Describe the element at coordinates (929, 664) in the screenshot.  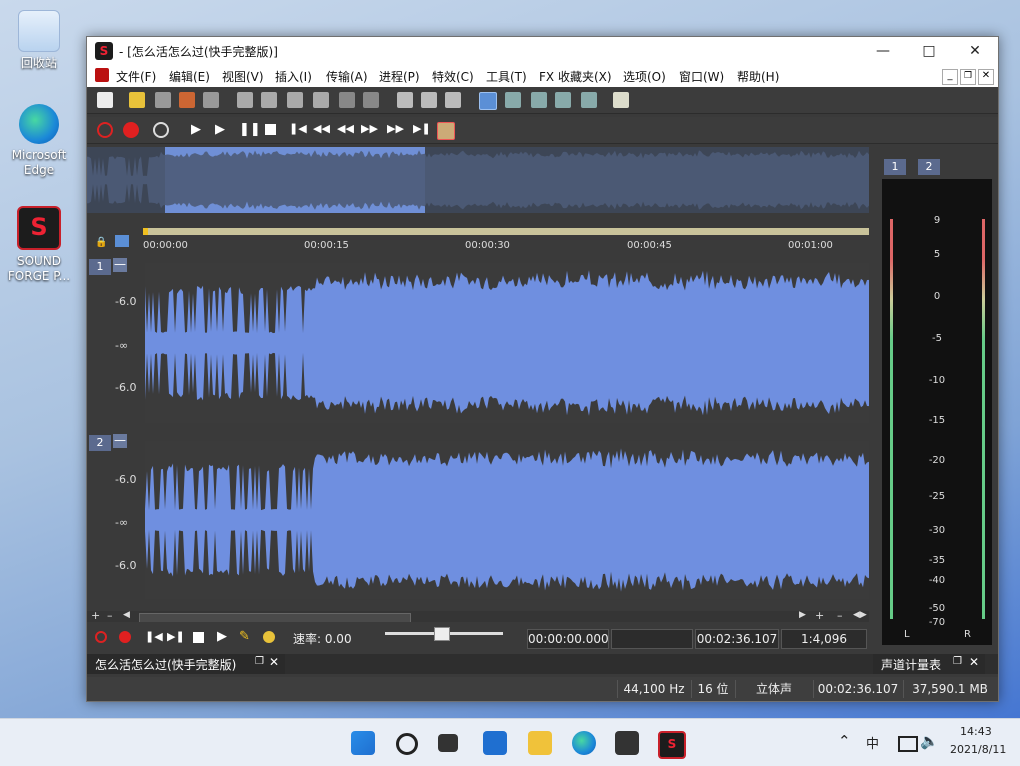
I see `meter-tab: 声道计量表 ❐ ✕` at that location.